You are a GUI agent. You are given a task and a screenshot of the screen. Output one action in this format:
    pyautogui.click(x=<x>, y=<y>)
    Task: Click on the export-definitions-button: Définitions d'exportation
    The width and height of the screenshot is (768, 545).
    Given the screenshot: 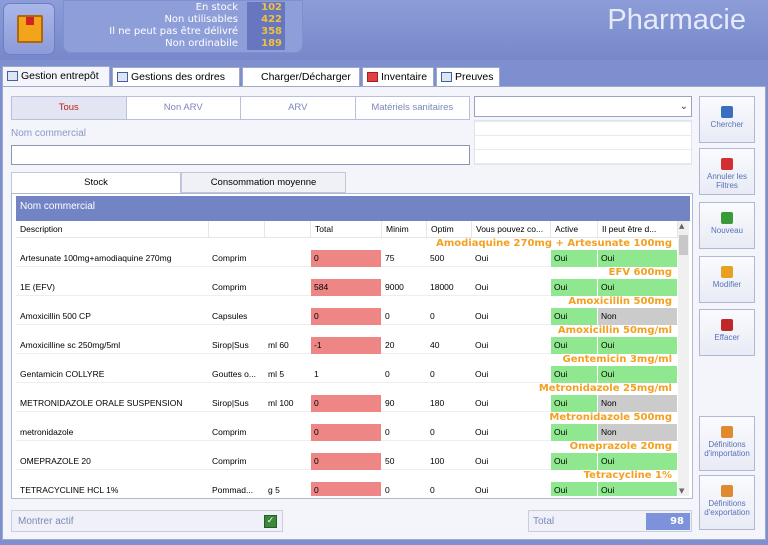 What is the action you would take?
    pyautogui.click(x=727, y=502)
    